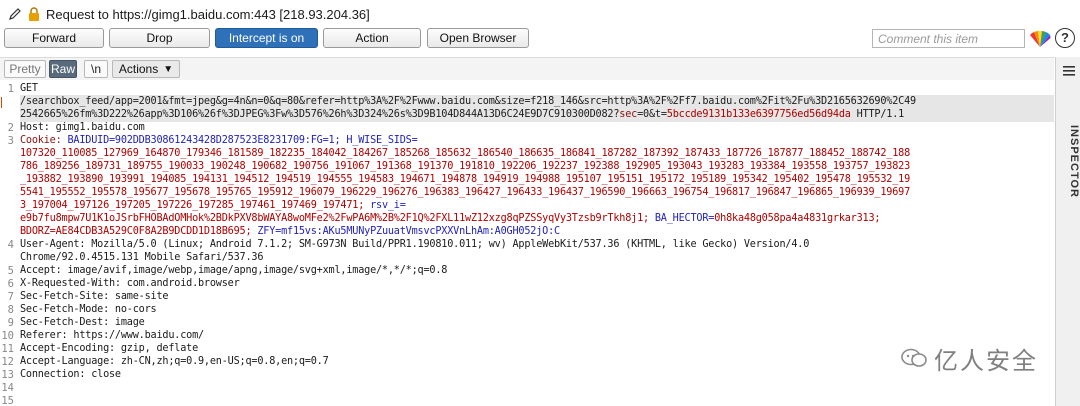  I want to click on forward-button: Forward, so click(54, 38).